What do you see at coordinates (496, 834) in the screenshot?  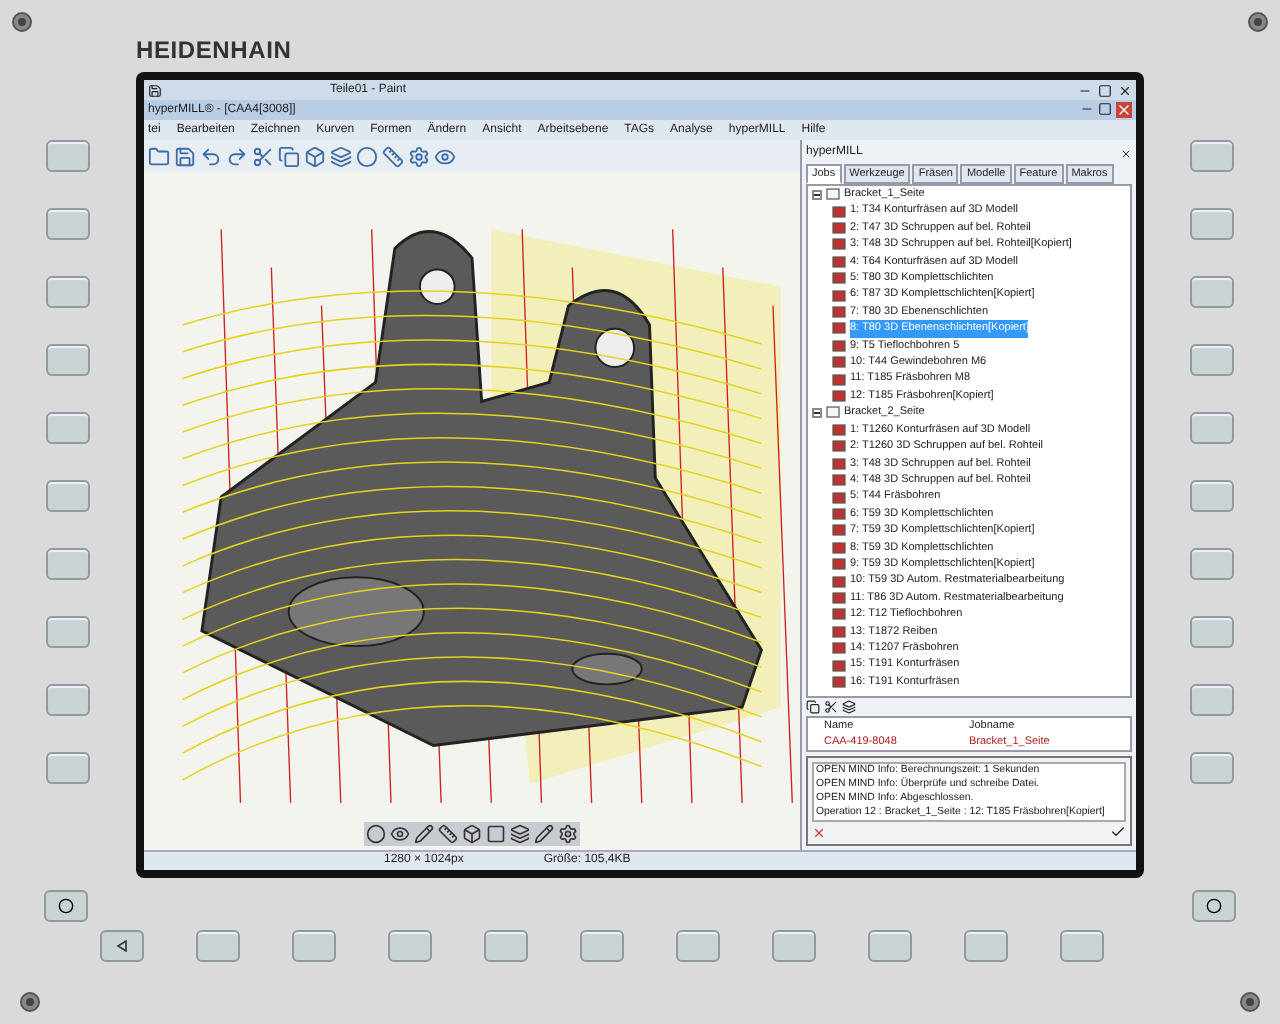 I see `square-icon` at bounding box center [496, 834].